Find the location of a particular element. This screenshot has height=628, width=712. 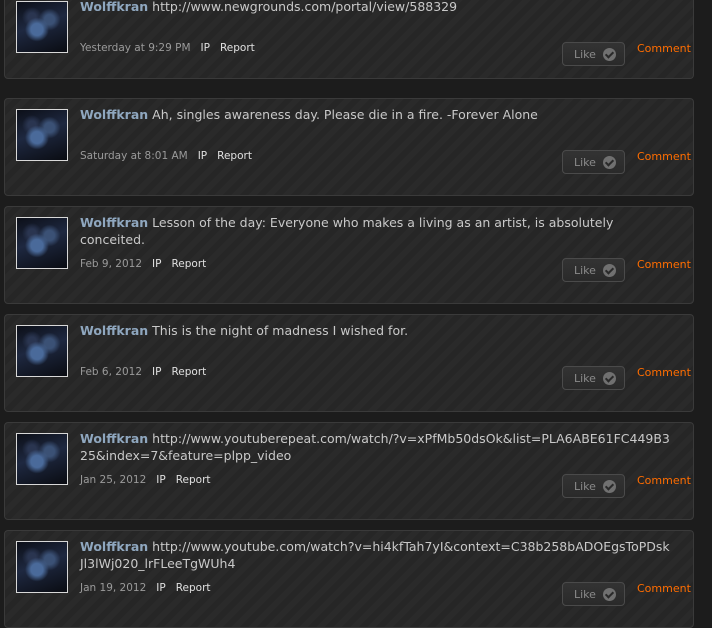

post-time: Feb 9, 2012 is located at coordinates (111, 264).